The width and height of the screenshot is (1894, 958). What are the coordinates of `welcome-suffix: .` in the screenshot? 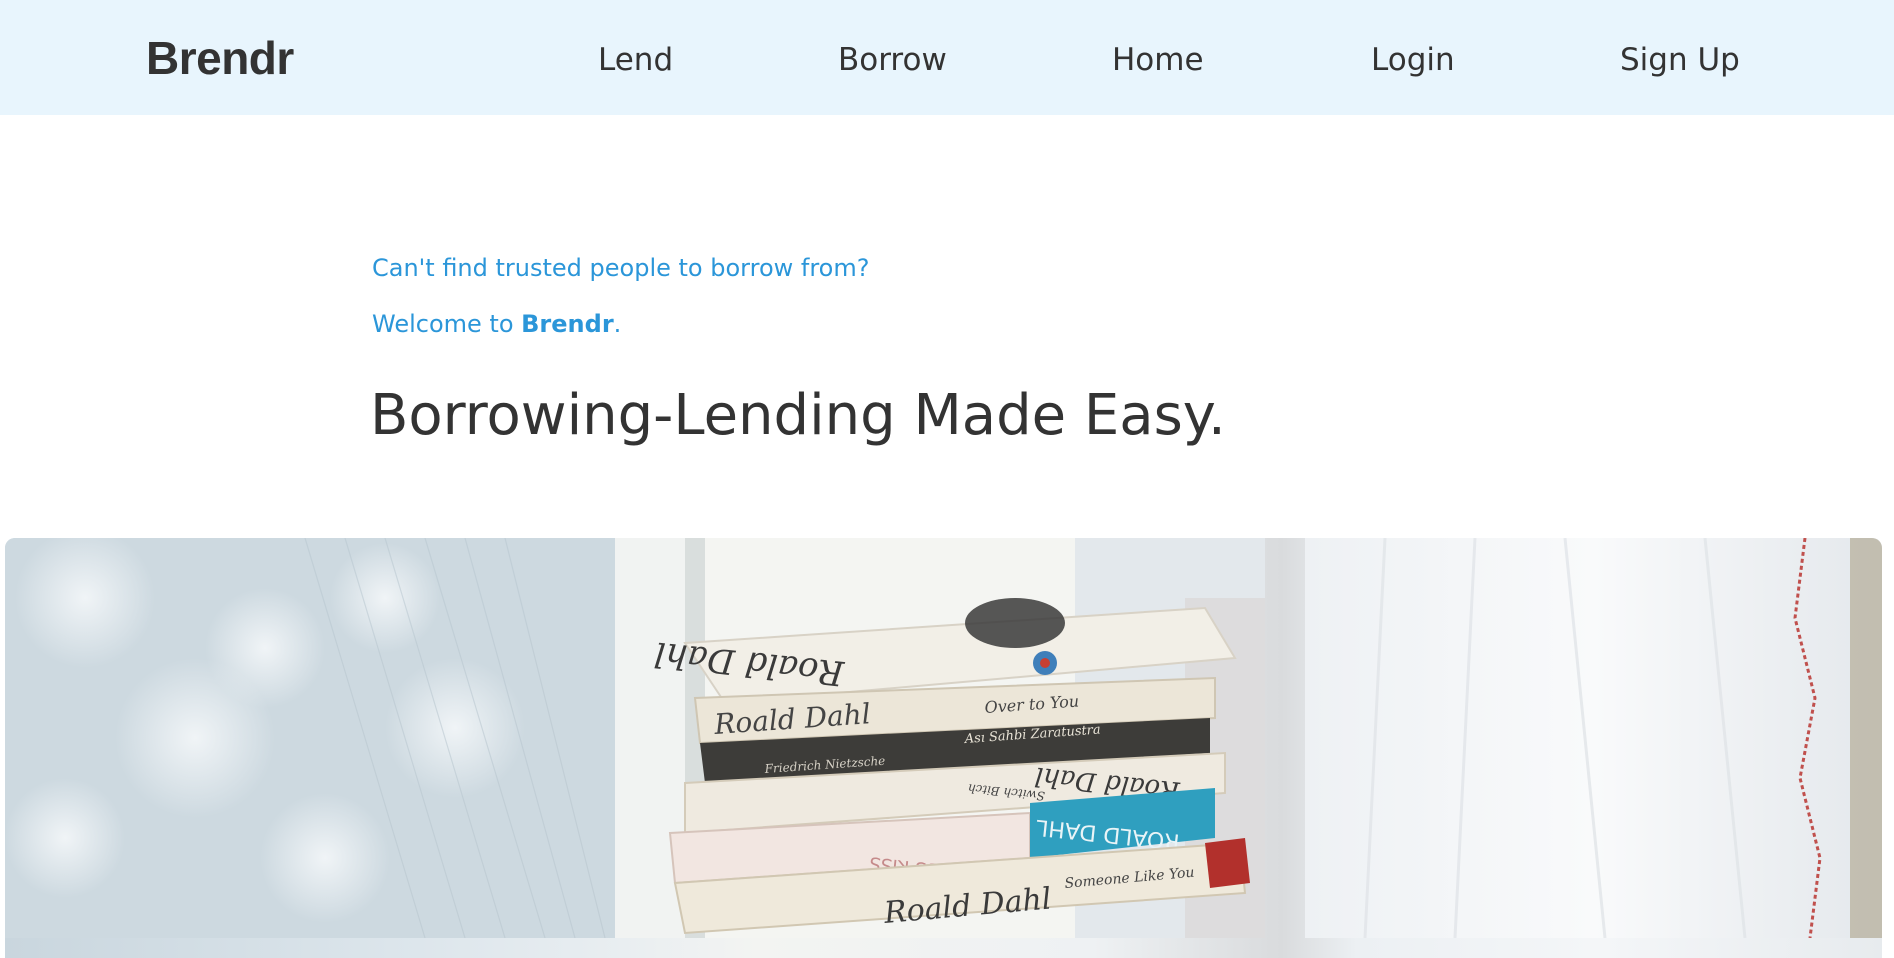 It's located at (617, 324).